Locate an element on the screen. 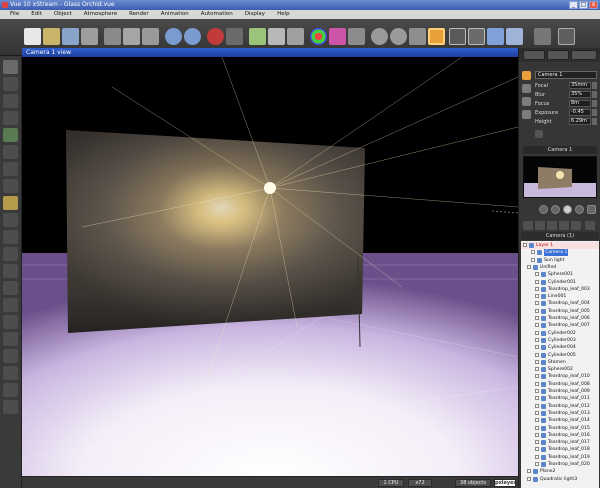  new-file-icon is located at coordinates (32, 36).